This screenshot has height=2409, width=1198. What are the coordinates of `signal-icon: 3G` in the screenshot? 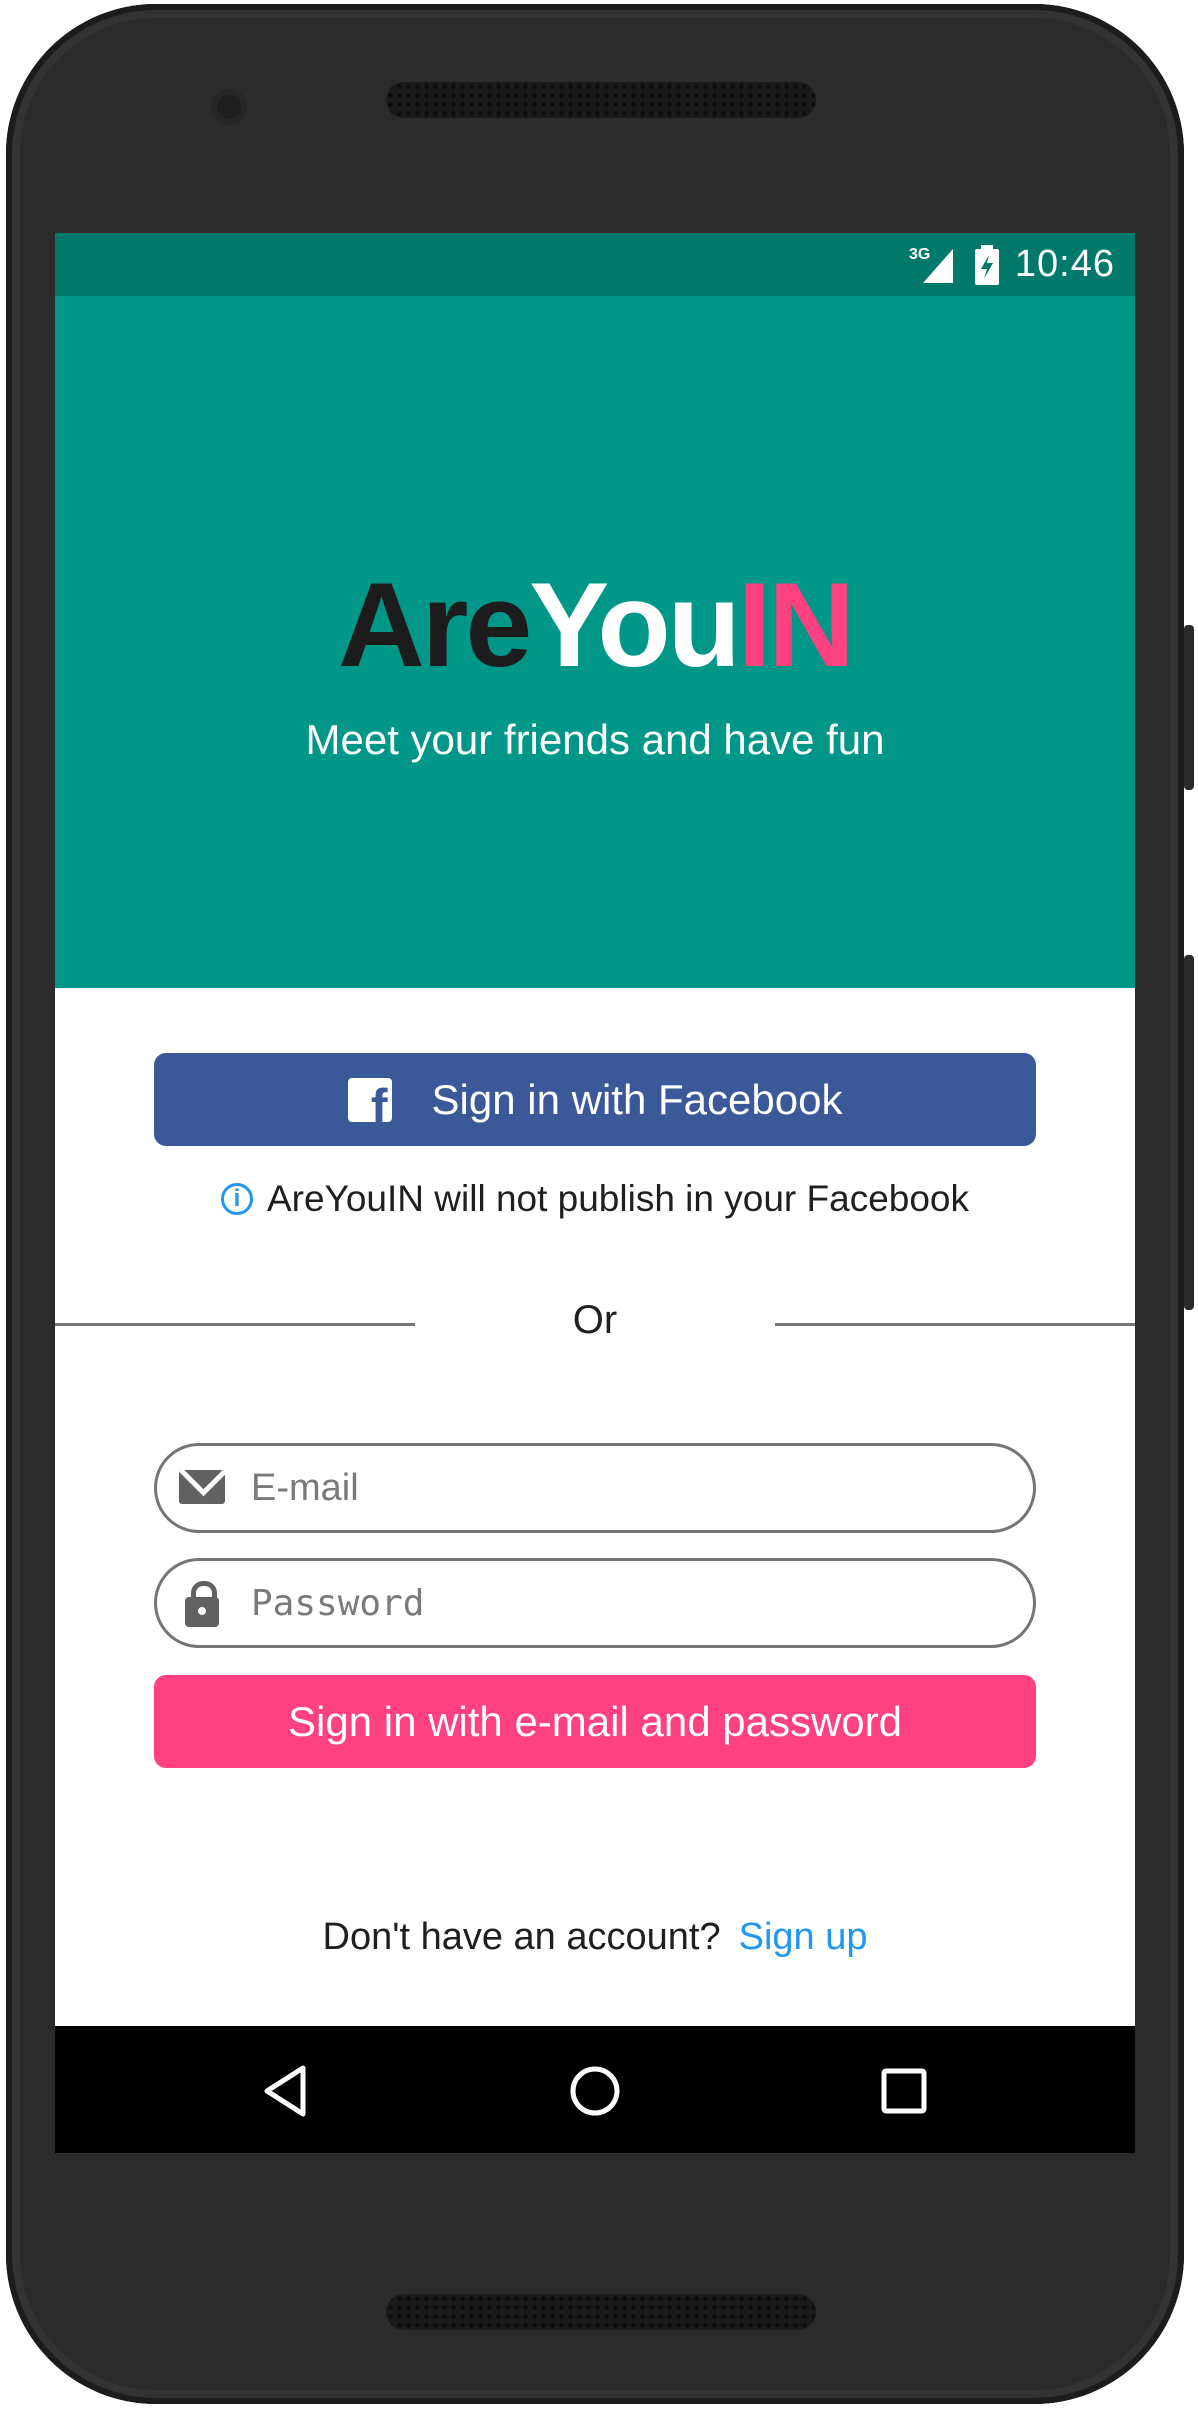 It's located at (931, 264).